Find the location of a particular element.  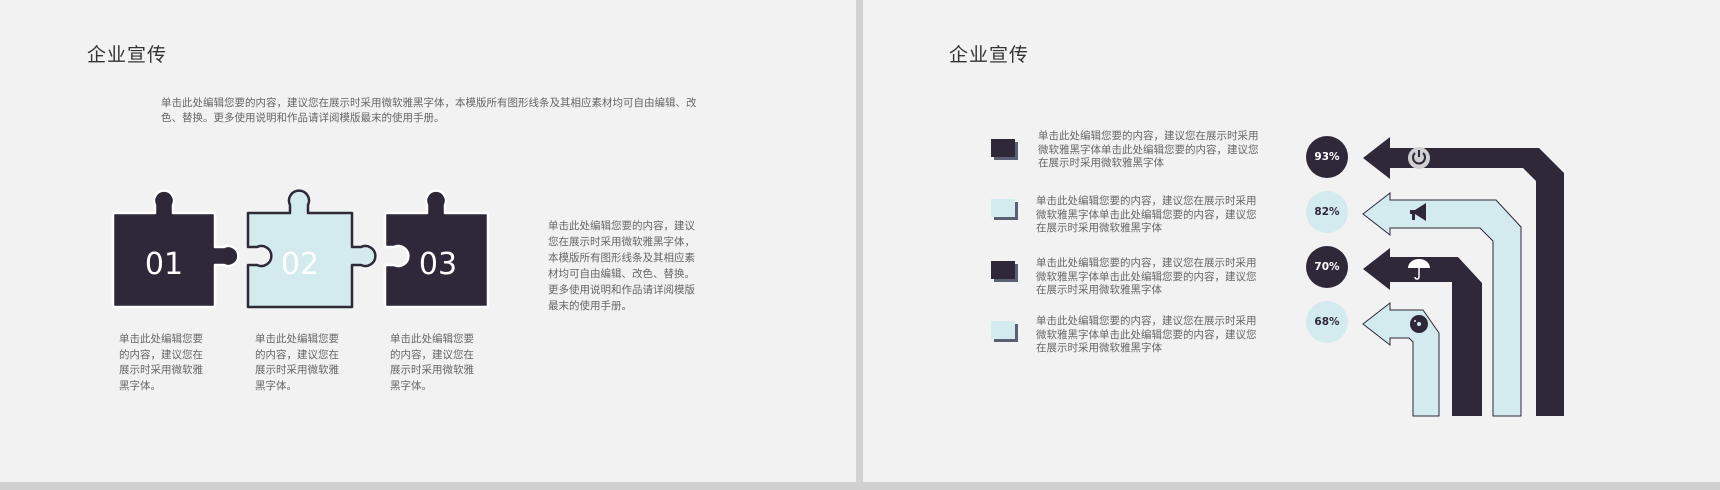

piece-number-02: 02 is located at coordinates (300, 264).